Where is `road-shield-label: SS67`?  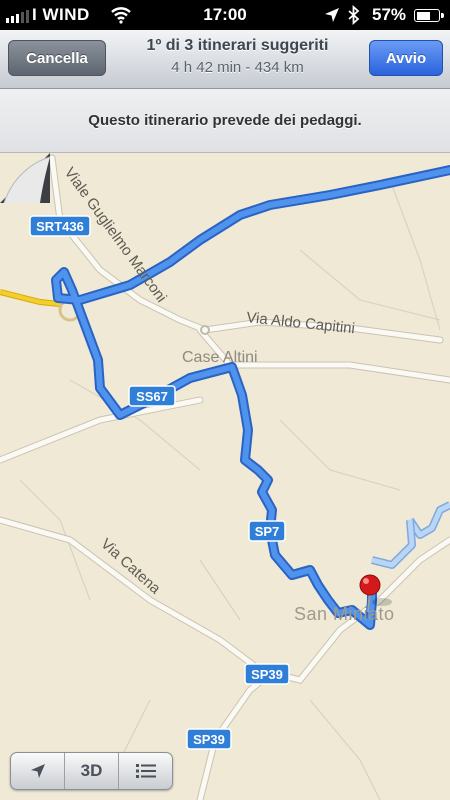 road-shield-label: SS67 is located at coordinates (152, 396).